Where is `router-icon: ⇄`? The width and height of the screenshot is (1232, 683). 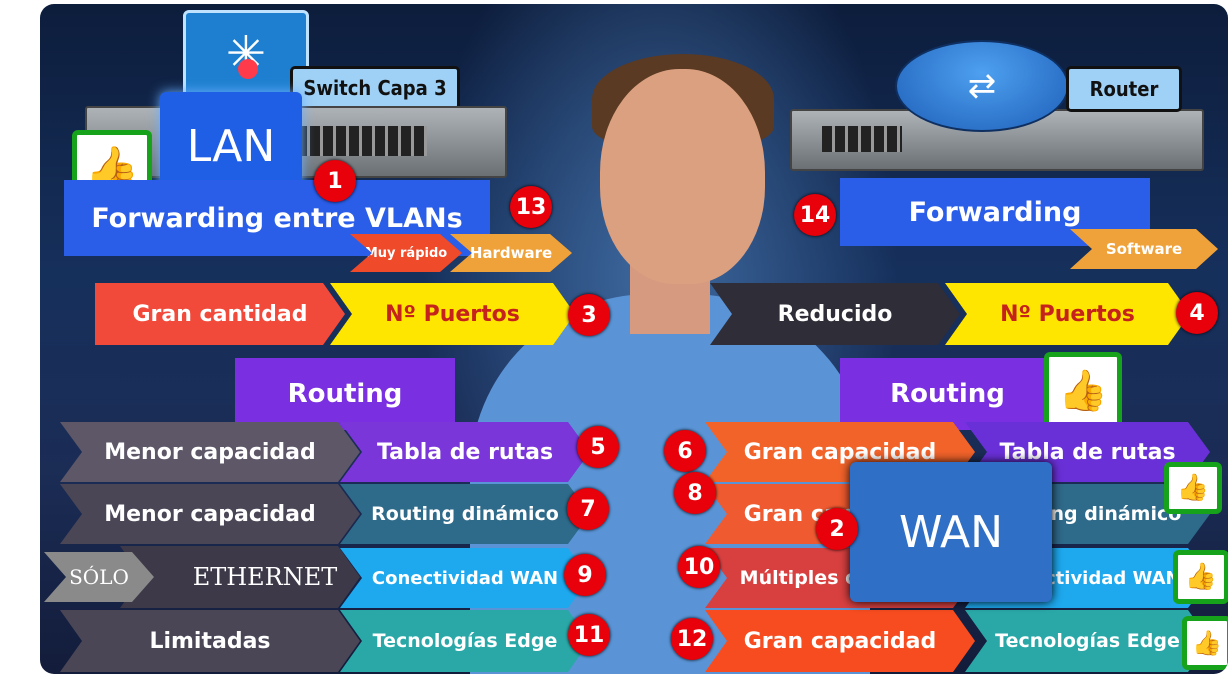
router-icon: ⇄ is located at coordinates (982, 86).